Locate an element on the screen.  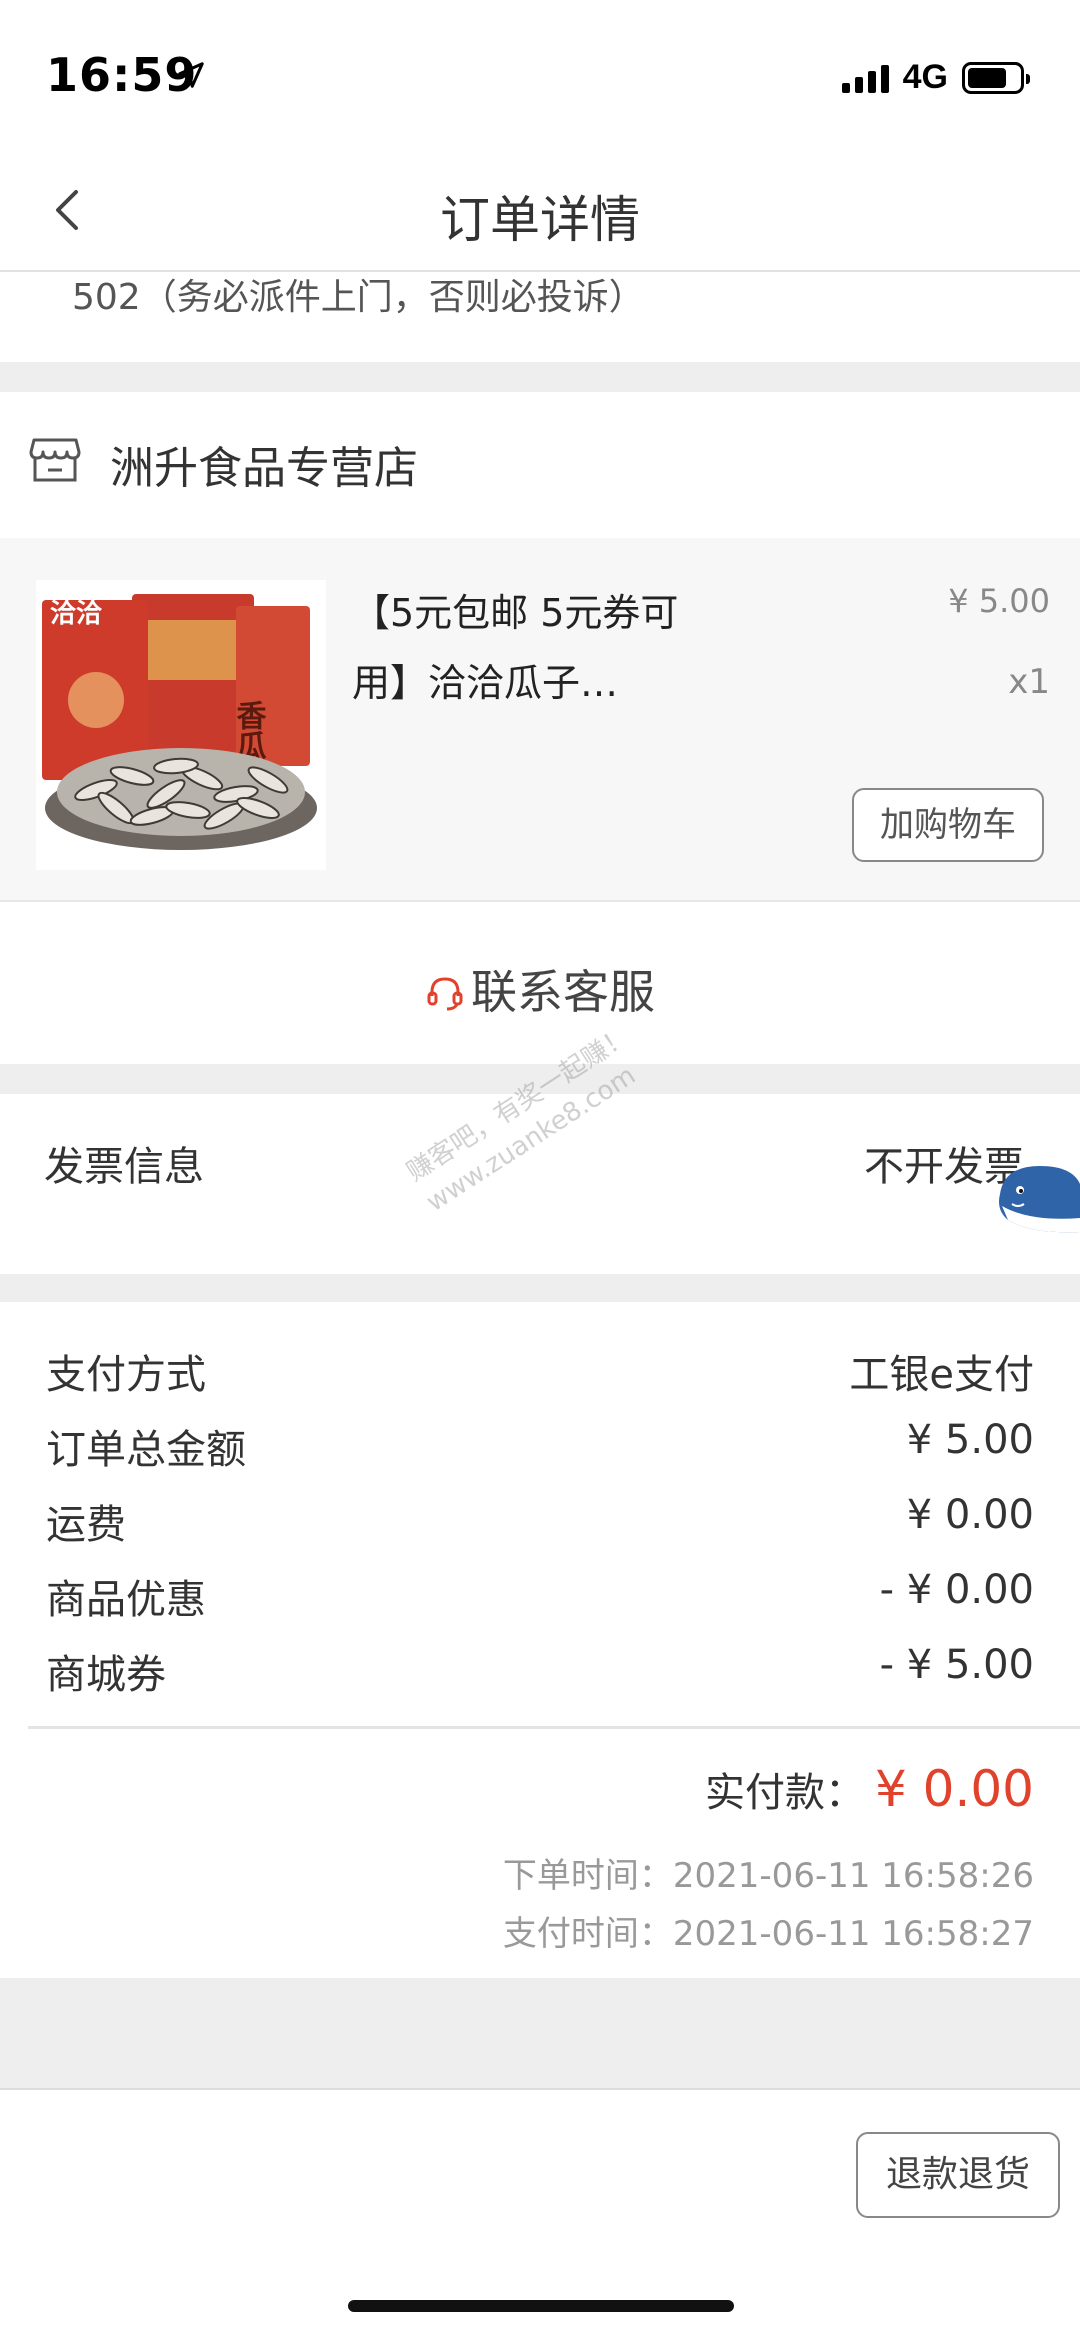
payment-row: 运费 ¥ 0.00 is located at coordinates (540, 1522).